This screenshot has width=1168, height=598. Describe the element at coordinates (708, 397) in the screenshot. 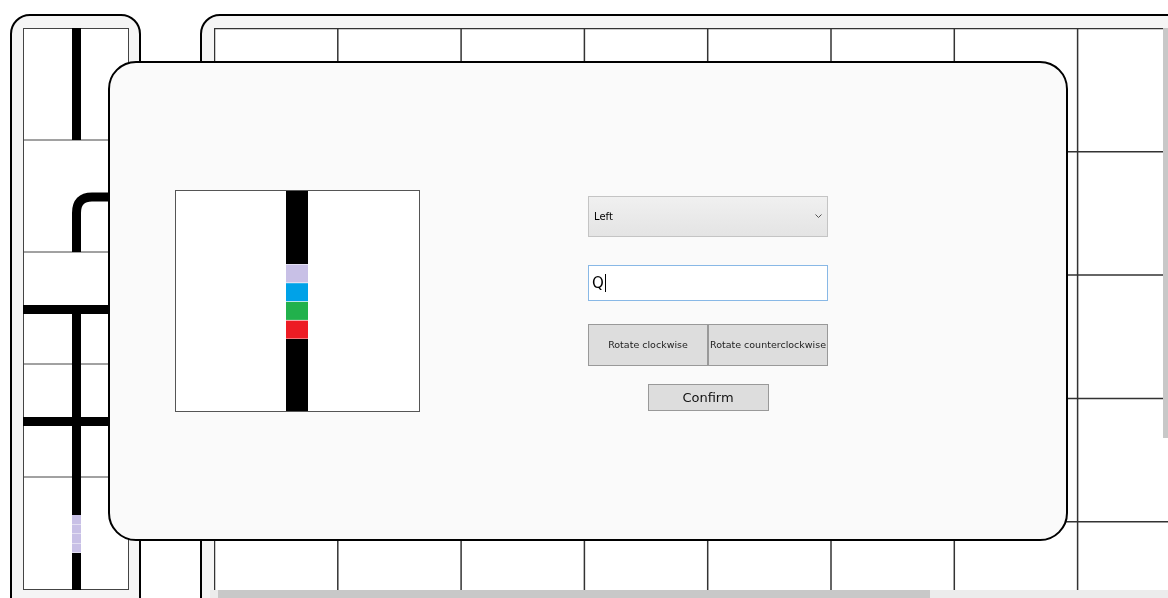

I see `confirm-button: Confirm` at that location.